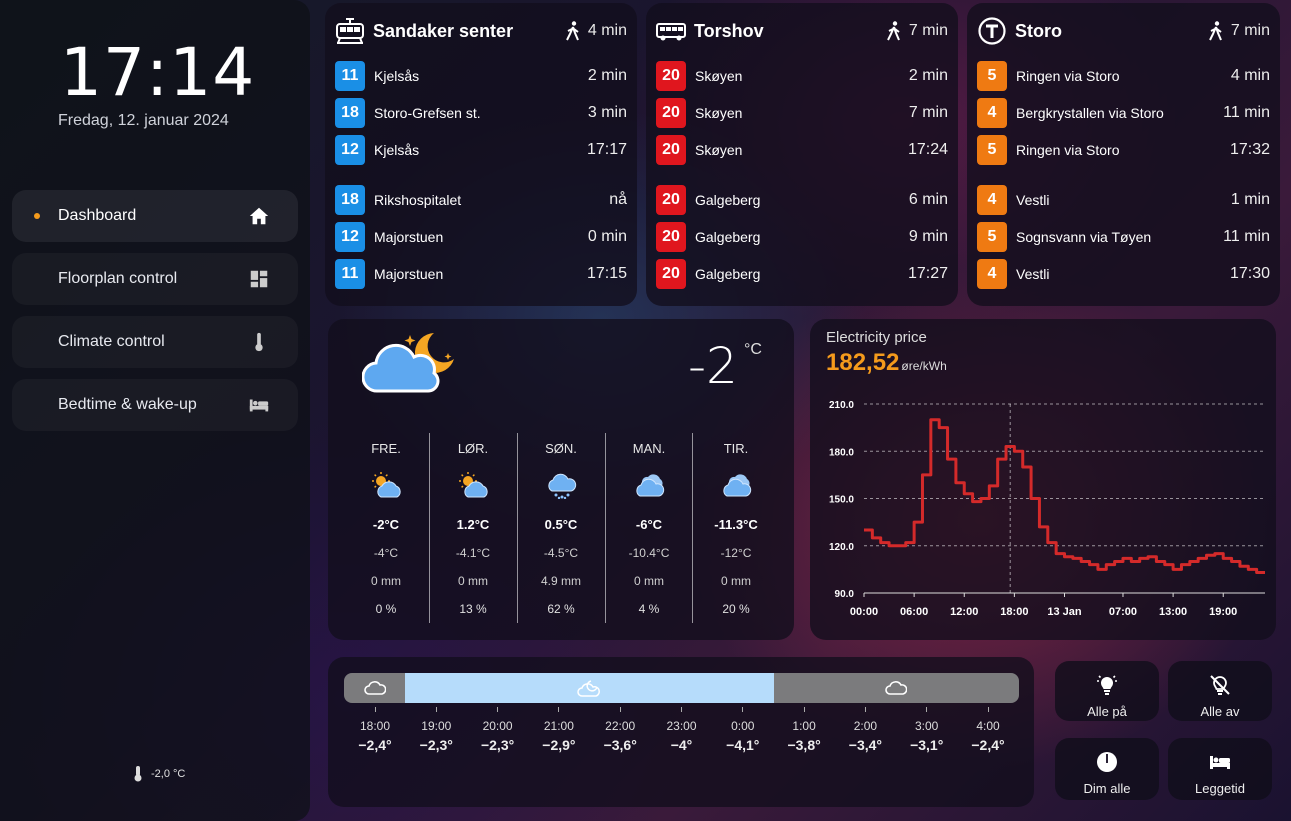 The width and height of the screenshot is (1291, 821). Describe the element at coordinates (386, 524) in the screenshot. I see `forecast-high: -2°C` at that location.